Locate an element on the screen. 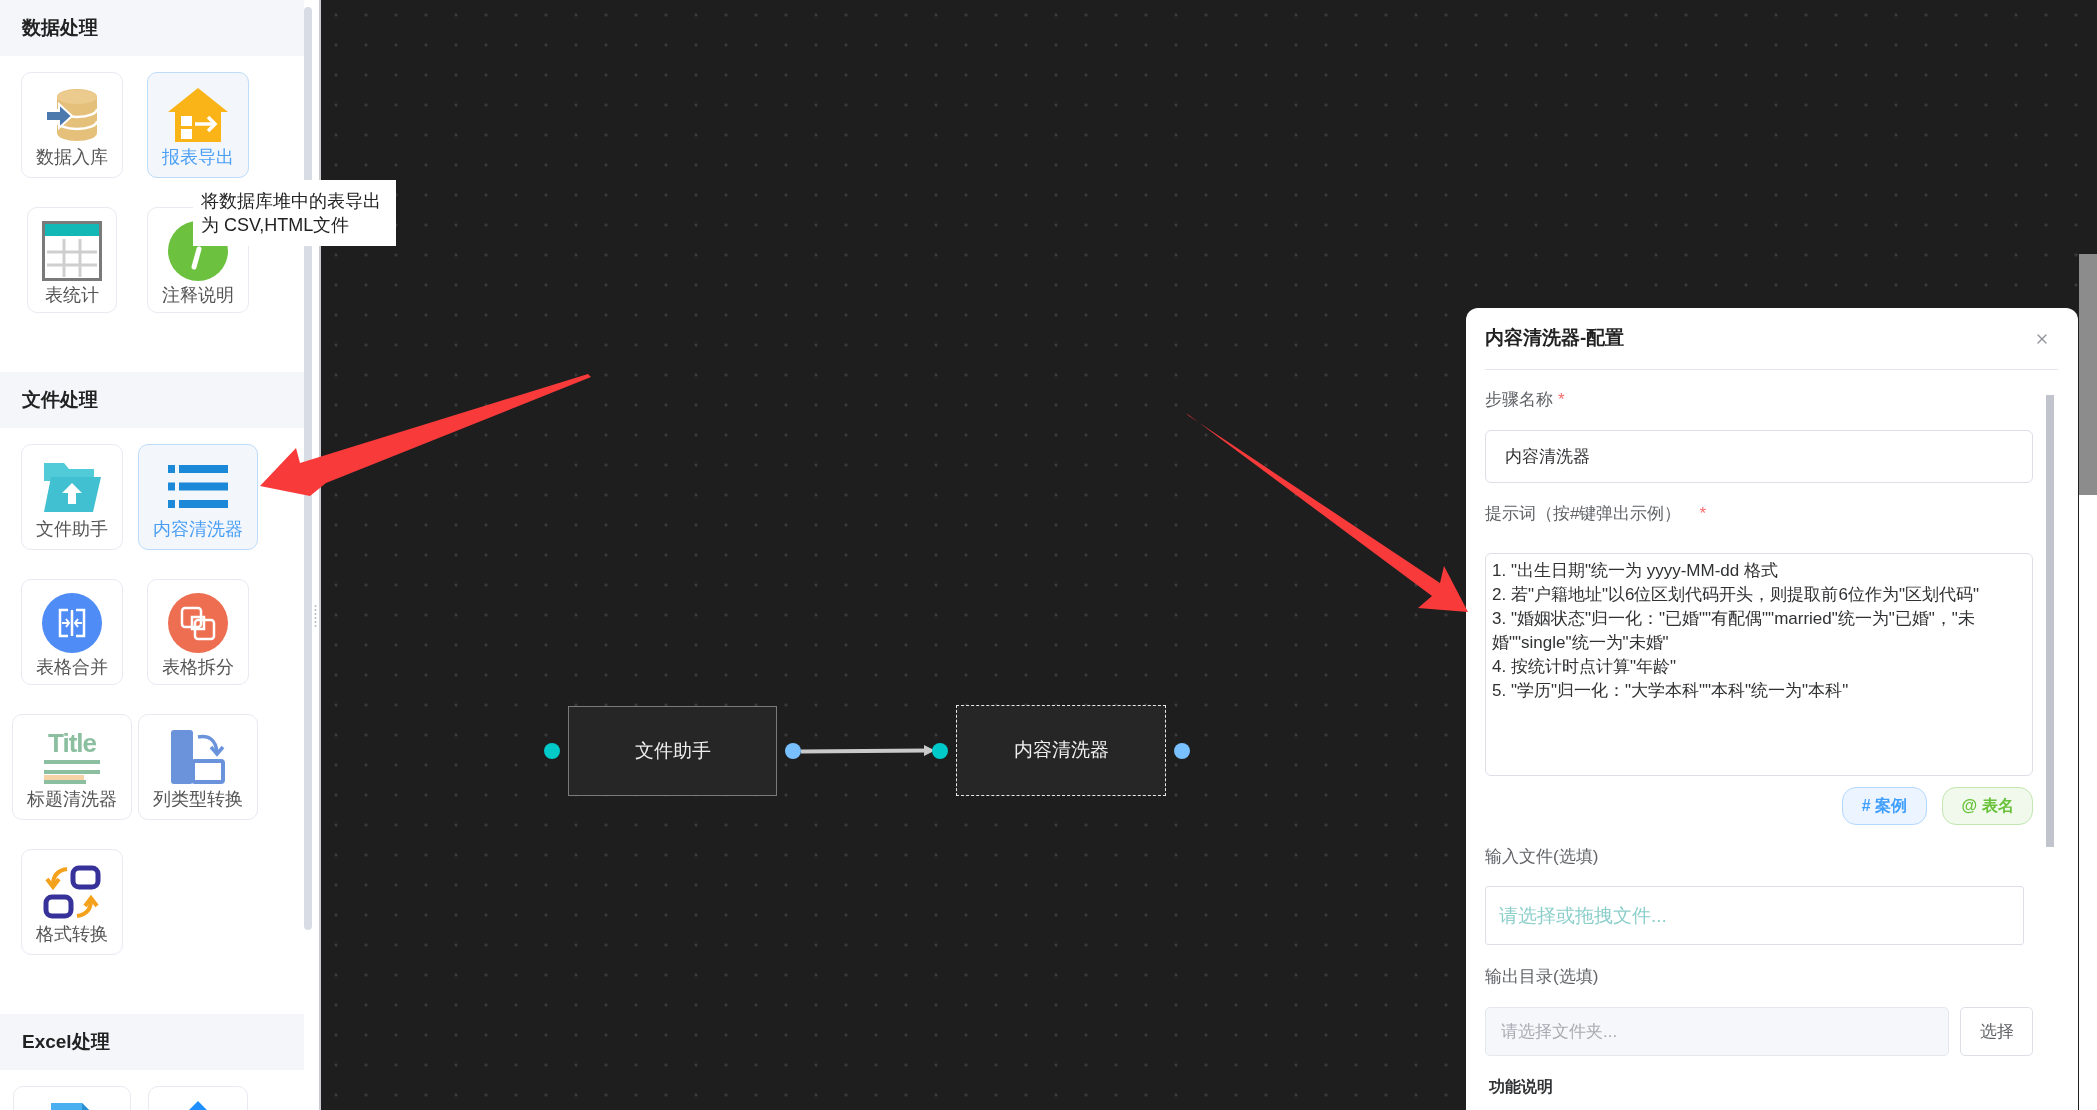  field-label: 提示词（按#键弹出示例） is located at coordinates (1583, 514).